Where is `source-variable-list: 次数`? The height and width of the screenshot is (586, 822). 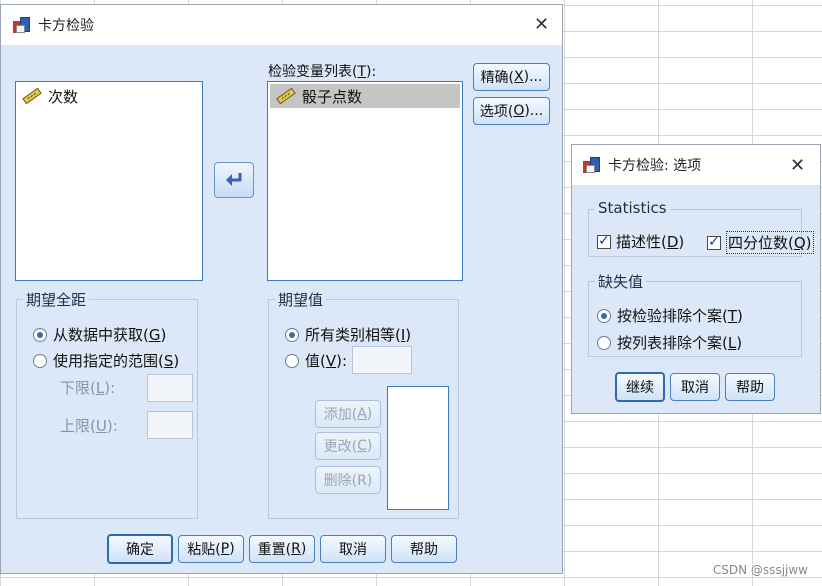
source-variable-list: 次数 is located at coordinates (109, 181).